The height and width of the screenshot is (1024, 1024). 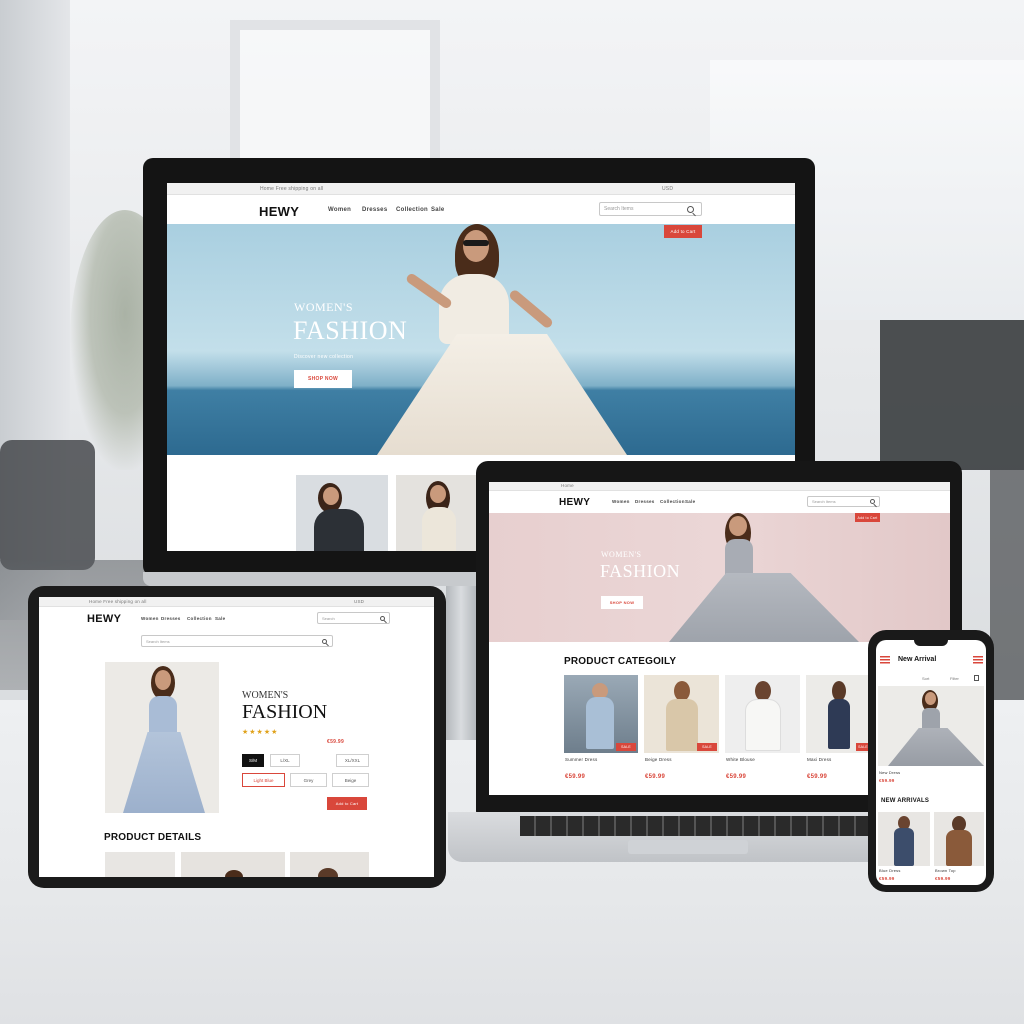 What do you see at coordinates (253, 760) in the screenshot?
I see `size-option-sm: S/M` at bounding box center [253, 760].